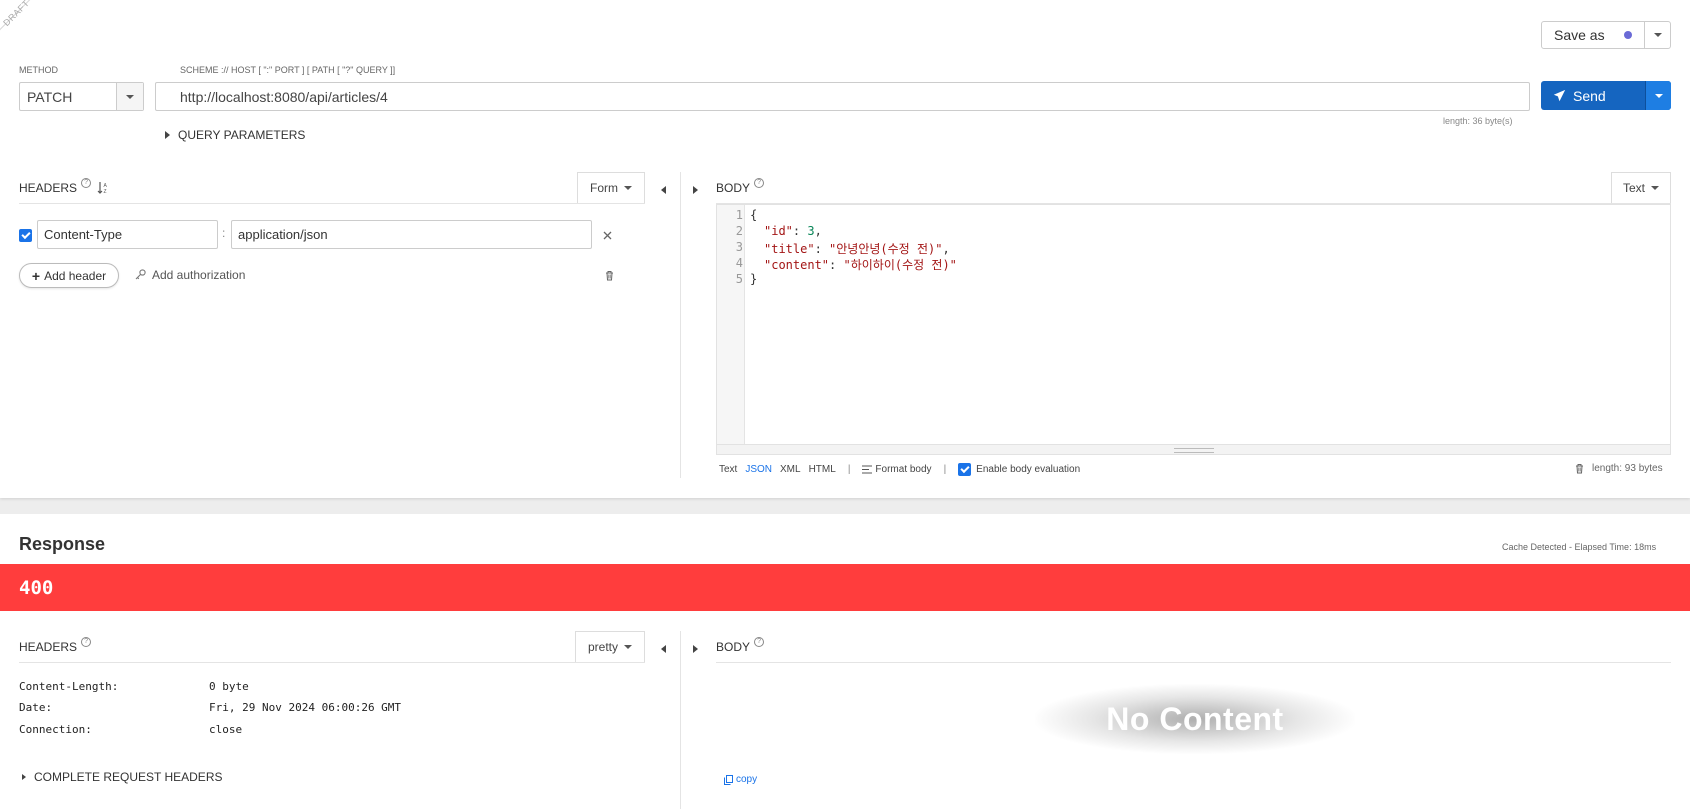  What do you see at coordinates (1589, 95) in the screenshot?
I see `send-label: Send` at bounding box center [1589, 95].